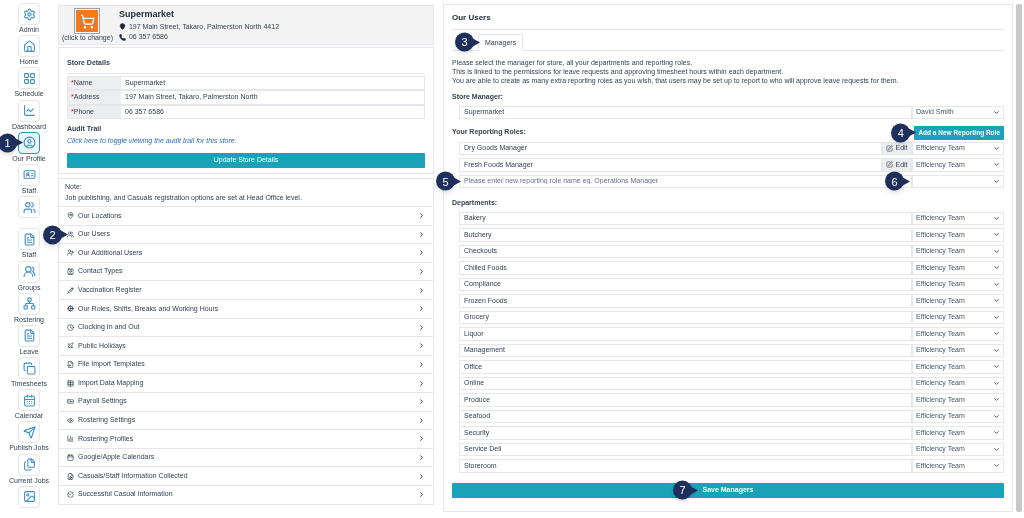 The height and width of the screenshot is (518, 1024). Describe the element at coordinates (472, 18) in the screenshot. I see `panel-title: Our Users` at that location.